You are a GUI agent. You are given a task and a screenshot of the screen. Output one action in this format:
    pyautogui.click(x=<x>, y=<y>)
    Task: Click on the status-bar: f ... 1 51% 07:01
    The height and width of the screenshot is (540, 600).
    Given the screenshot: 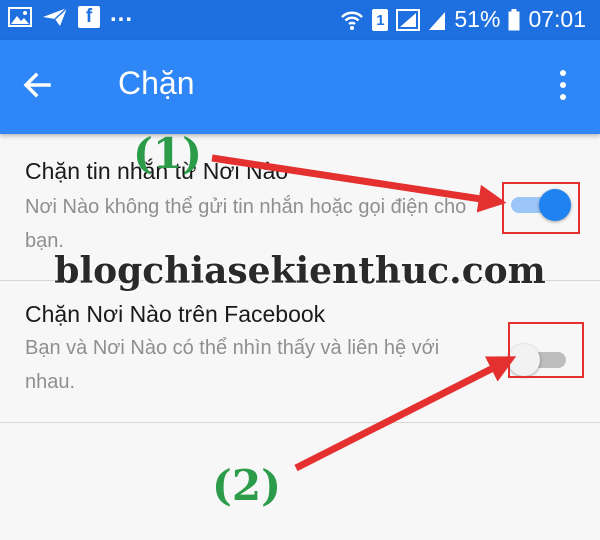 What is the action you would take?
    pyautogui.click(x=300, y=20)
    